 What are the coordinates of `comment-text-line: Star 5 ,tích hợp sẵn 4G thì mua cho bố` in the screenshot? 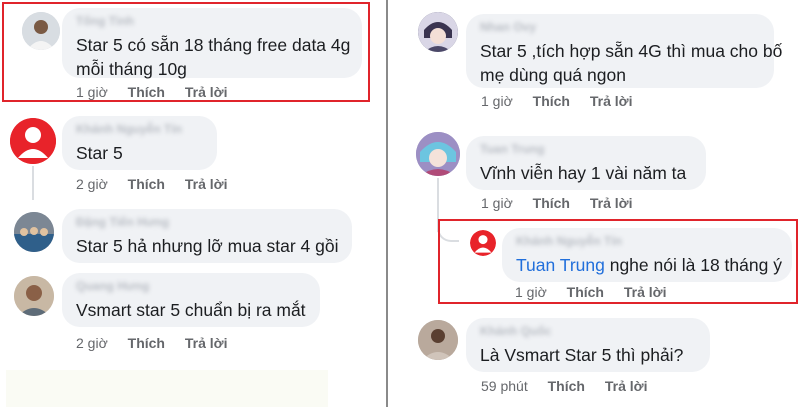 It's located at (631, 51).